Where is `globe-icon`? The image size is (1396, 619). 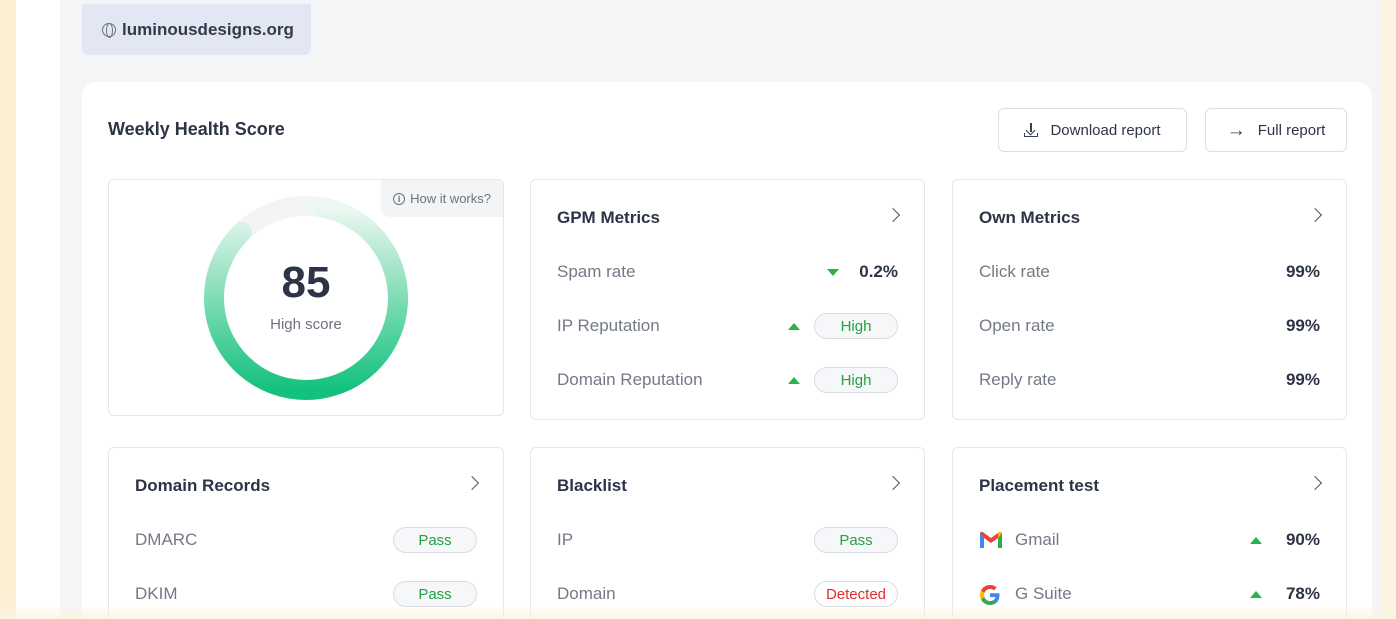
globe-icon is located at coordinates (109, 30).